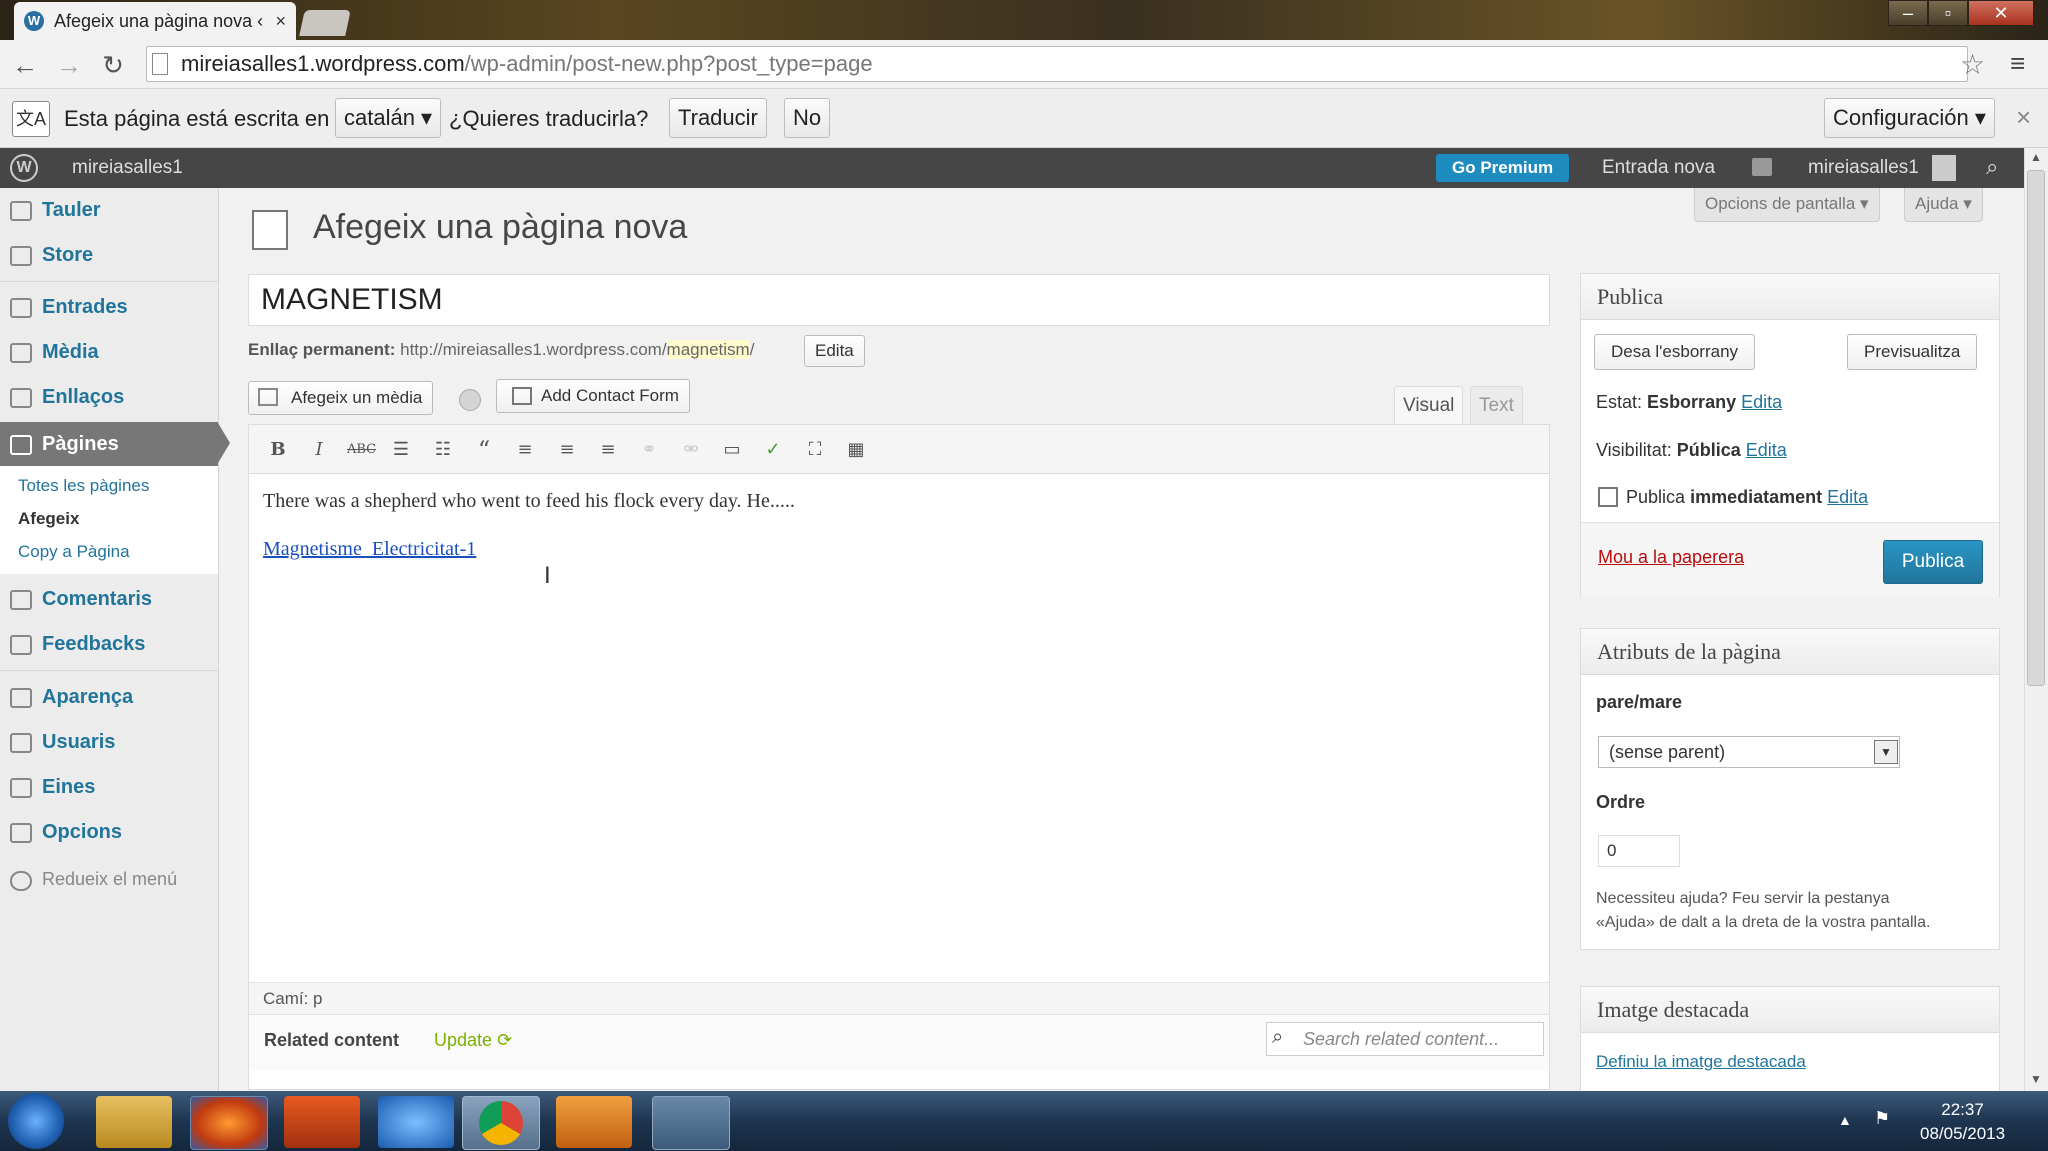  What do you see at coordinates (83, 486) in the screenshot?
I see `submenu-all-pages: Totes les pàgines` at bounding box center [83, 486].